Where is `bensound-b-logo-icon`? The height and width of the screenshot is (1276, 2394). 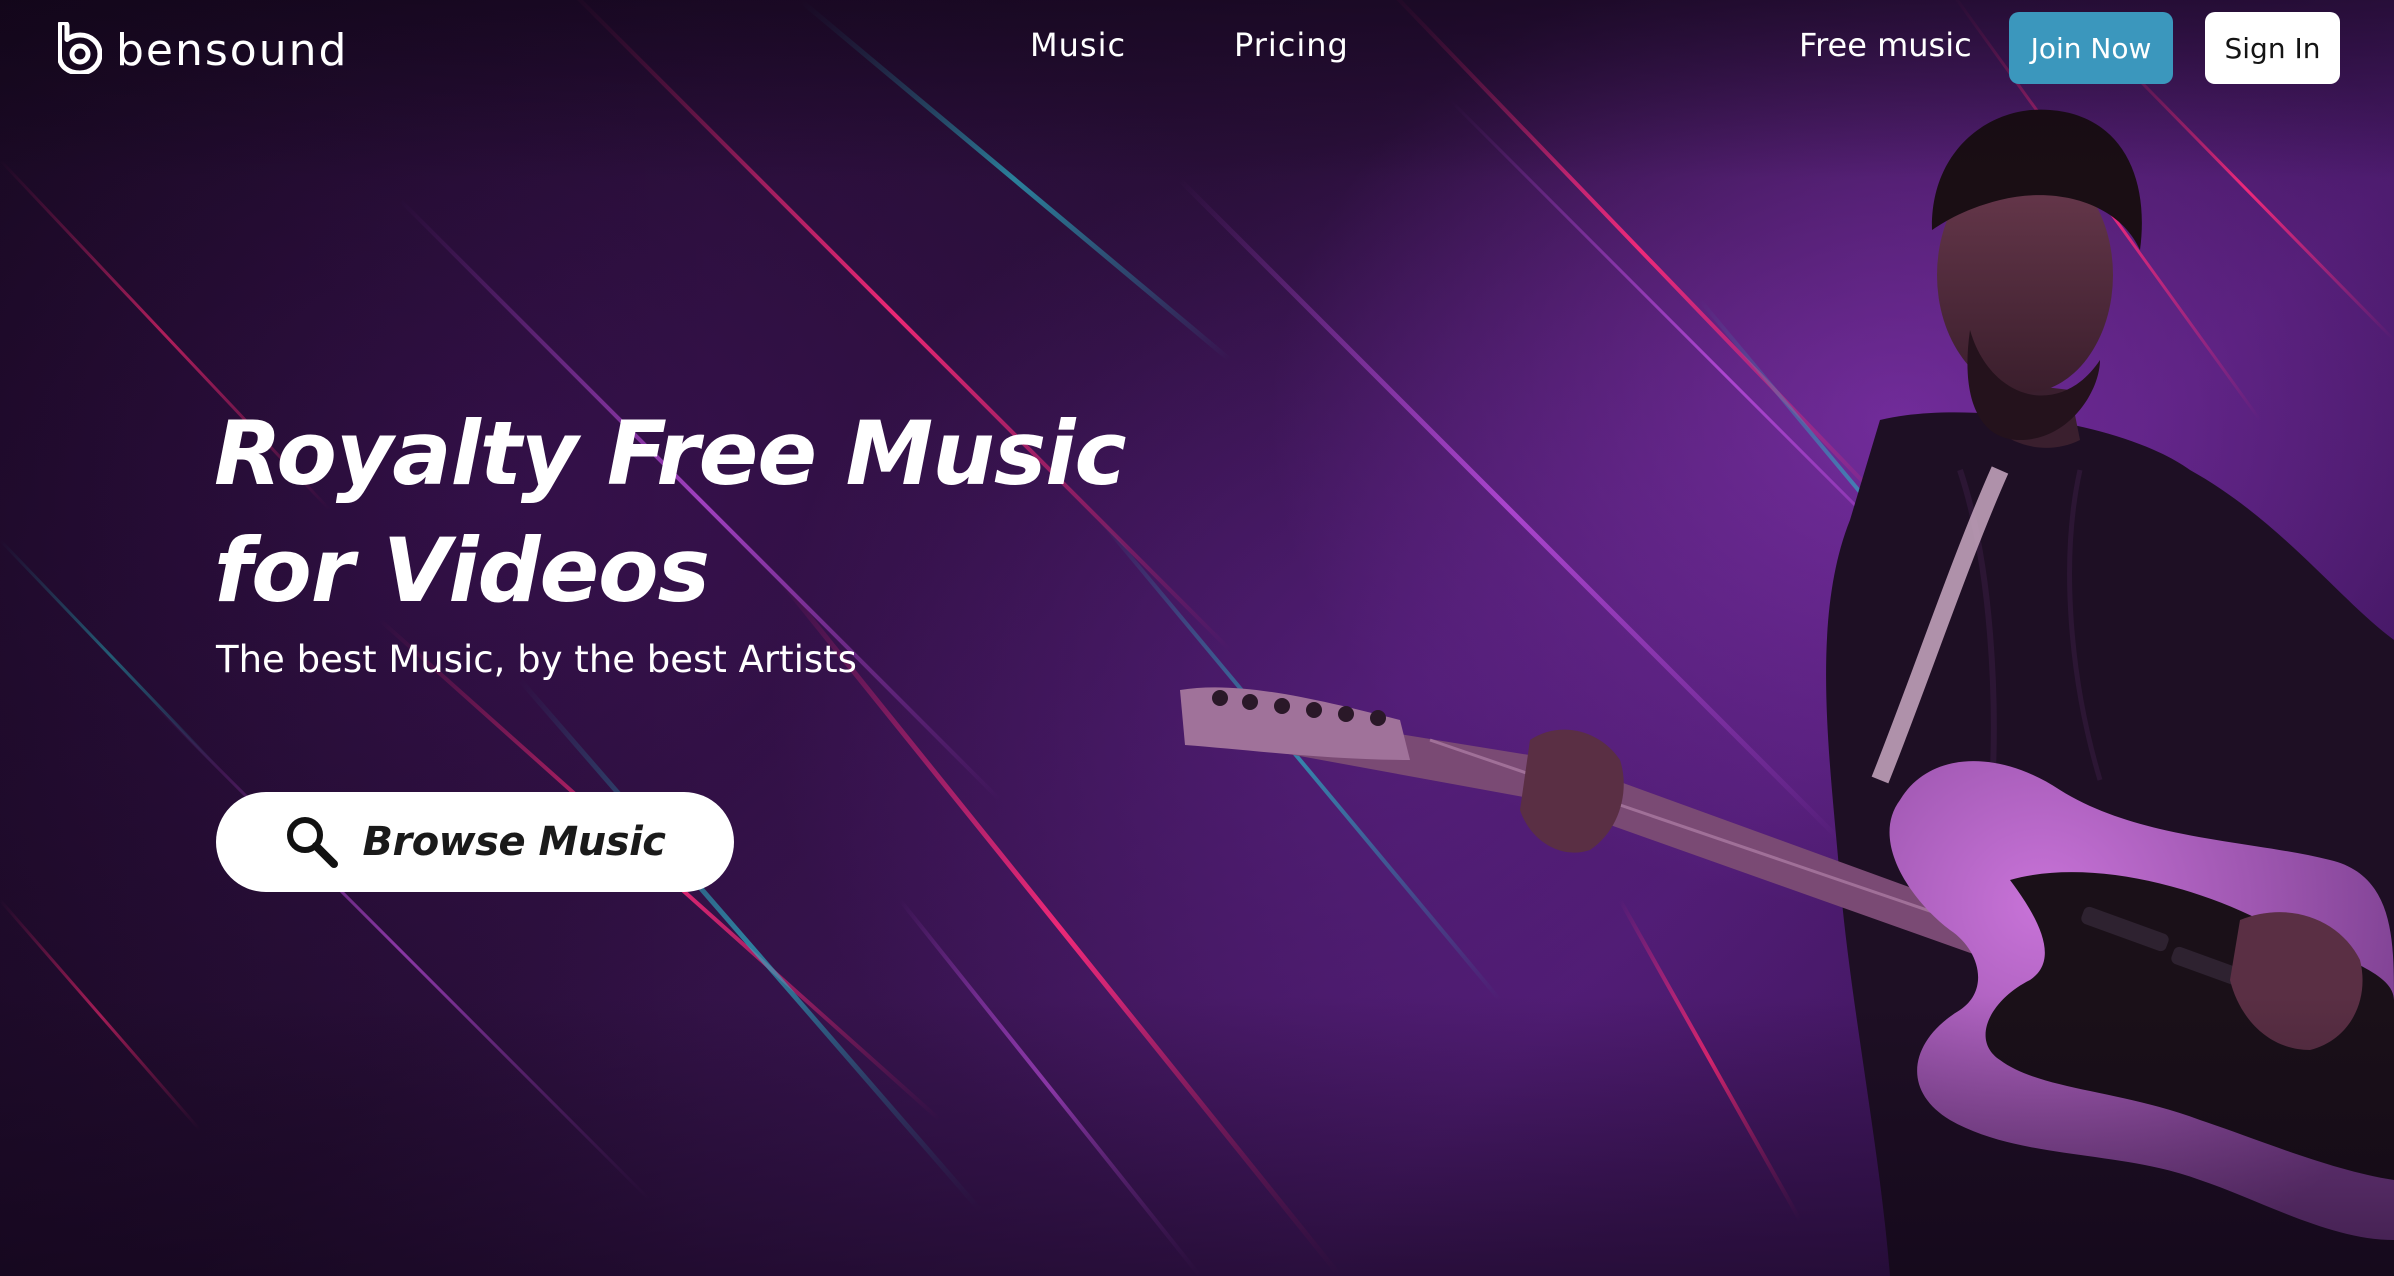 bensound-b-logo-icon is located at coordinates (80, 48).